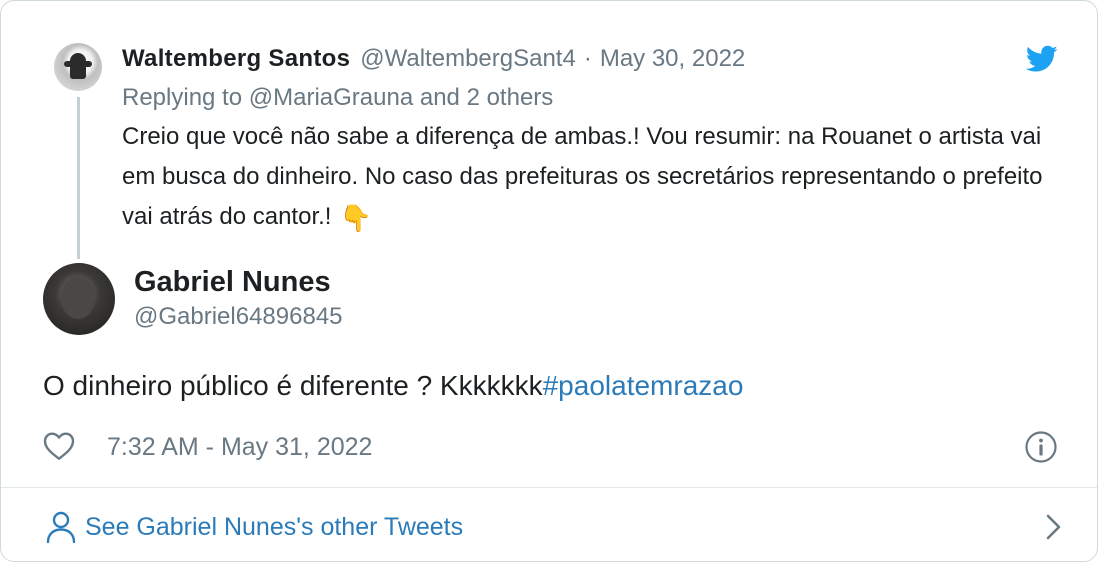 This screenshot has height=564, width=1100. What do you see at coordinates (1041, 447) in the screenshot?
I see `info-icon` at bounding box center [1041, 447].